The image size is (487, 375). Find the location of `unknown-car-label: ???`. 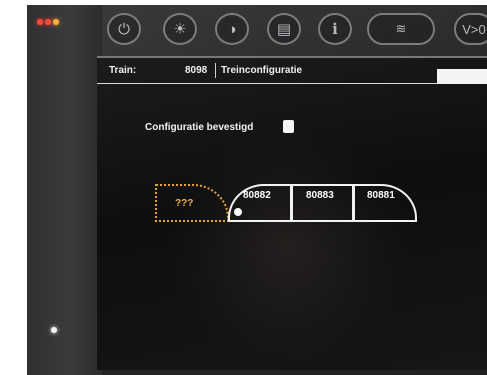

unknown-car-label: ??? is located at coordinates (184, 203).